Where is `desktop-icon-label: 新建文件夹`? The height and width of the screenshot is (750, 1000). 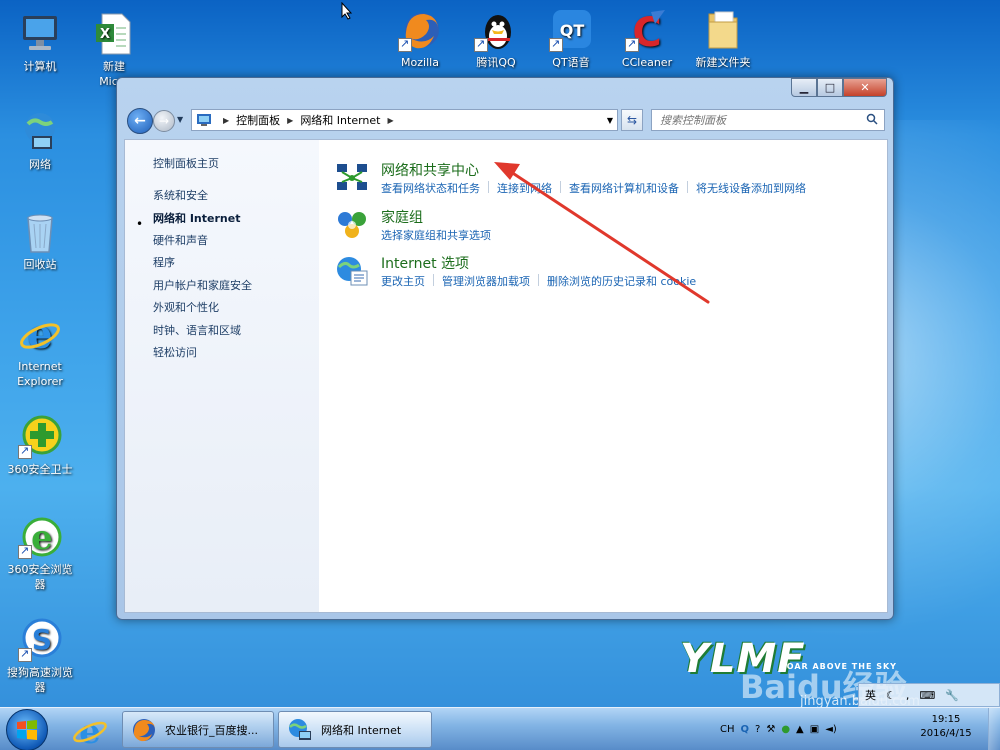 desktop-icon-label: 新建文件夹 is located at coordinates (723, 62).